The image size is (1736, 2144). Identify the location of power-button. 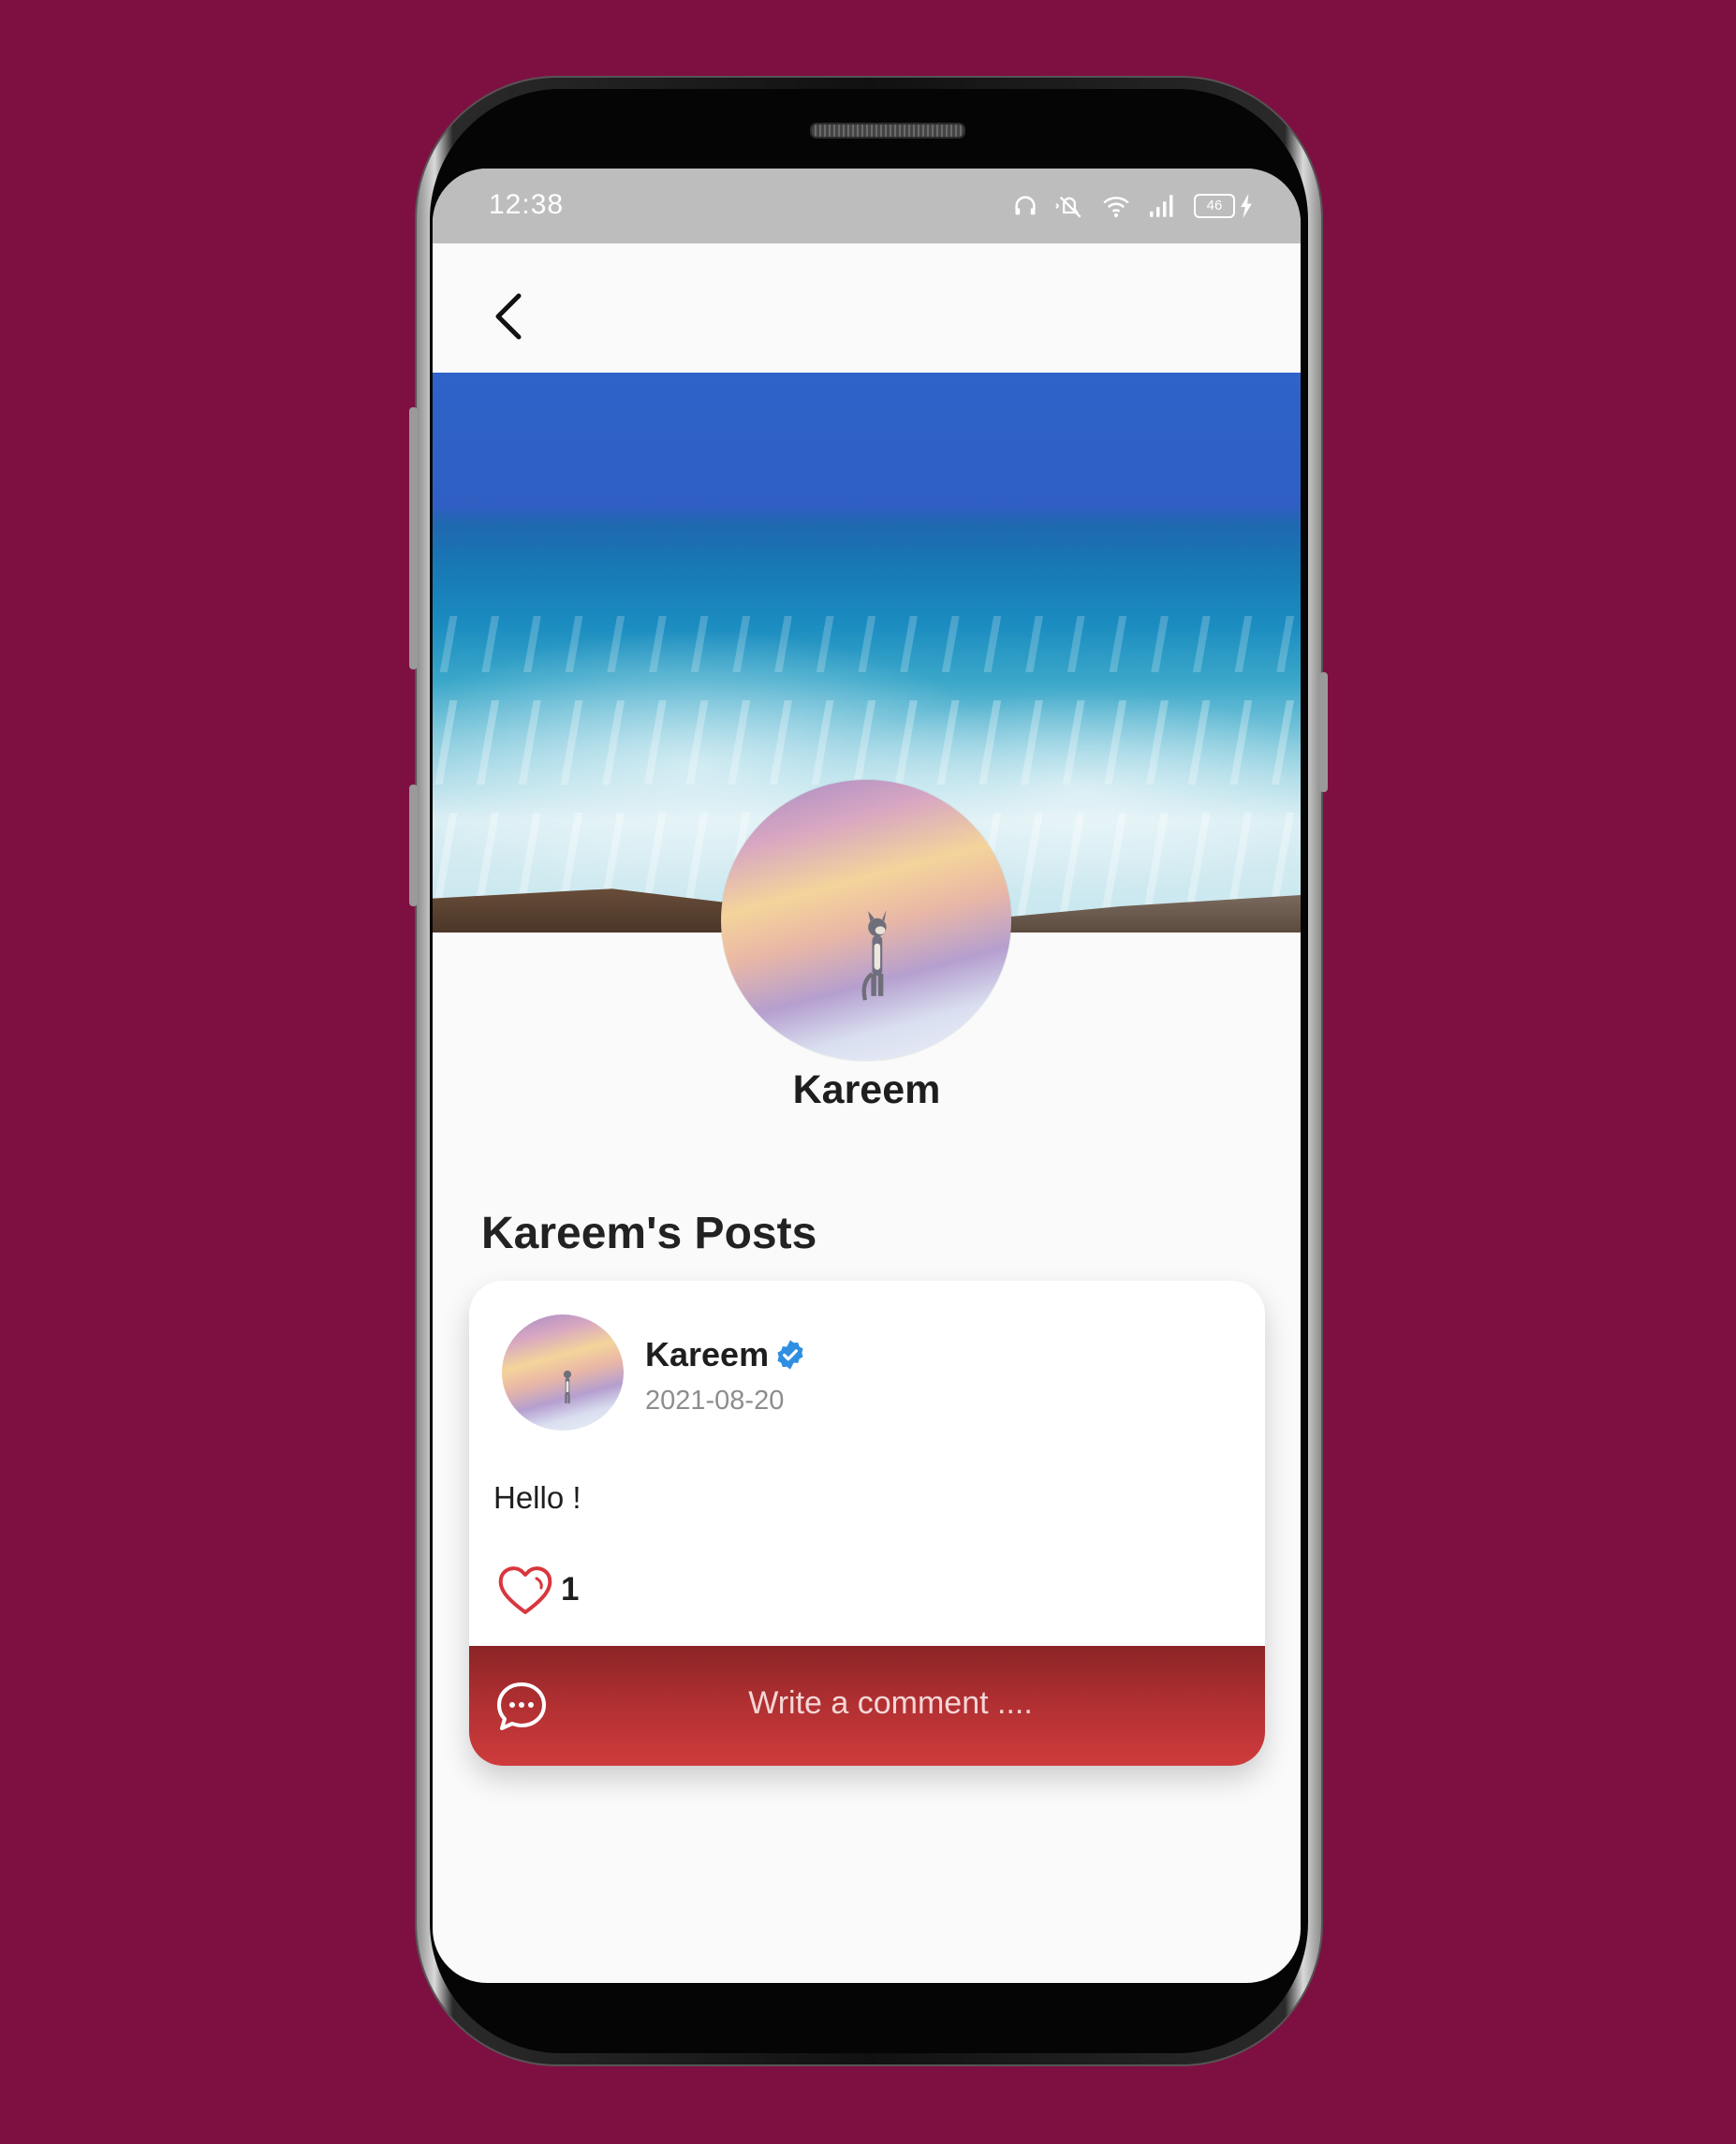
(1323, 732).